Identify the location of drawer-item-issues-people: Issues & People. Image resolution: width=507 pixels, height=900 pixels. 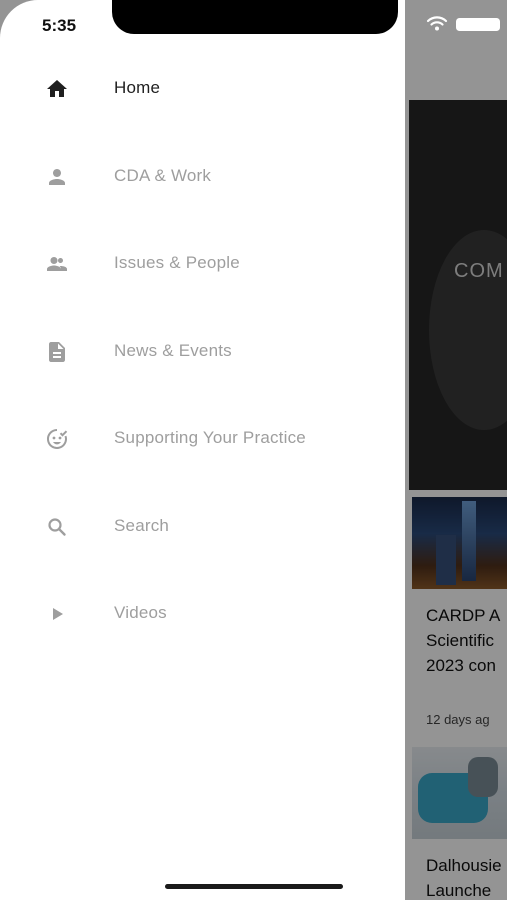
(202, 264).